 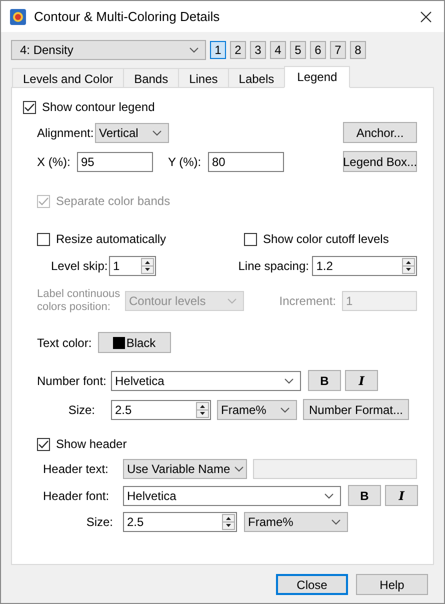 What do you see at coordinates (185, 162) in the screenshot?
I see `field-label: Y (%):` at bounding box center [185, 162].